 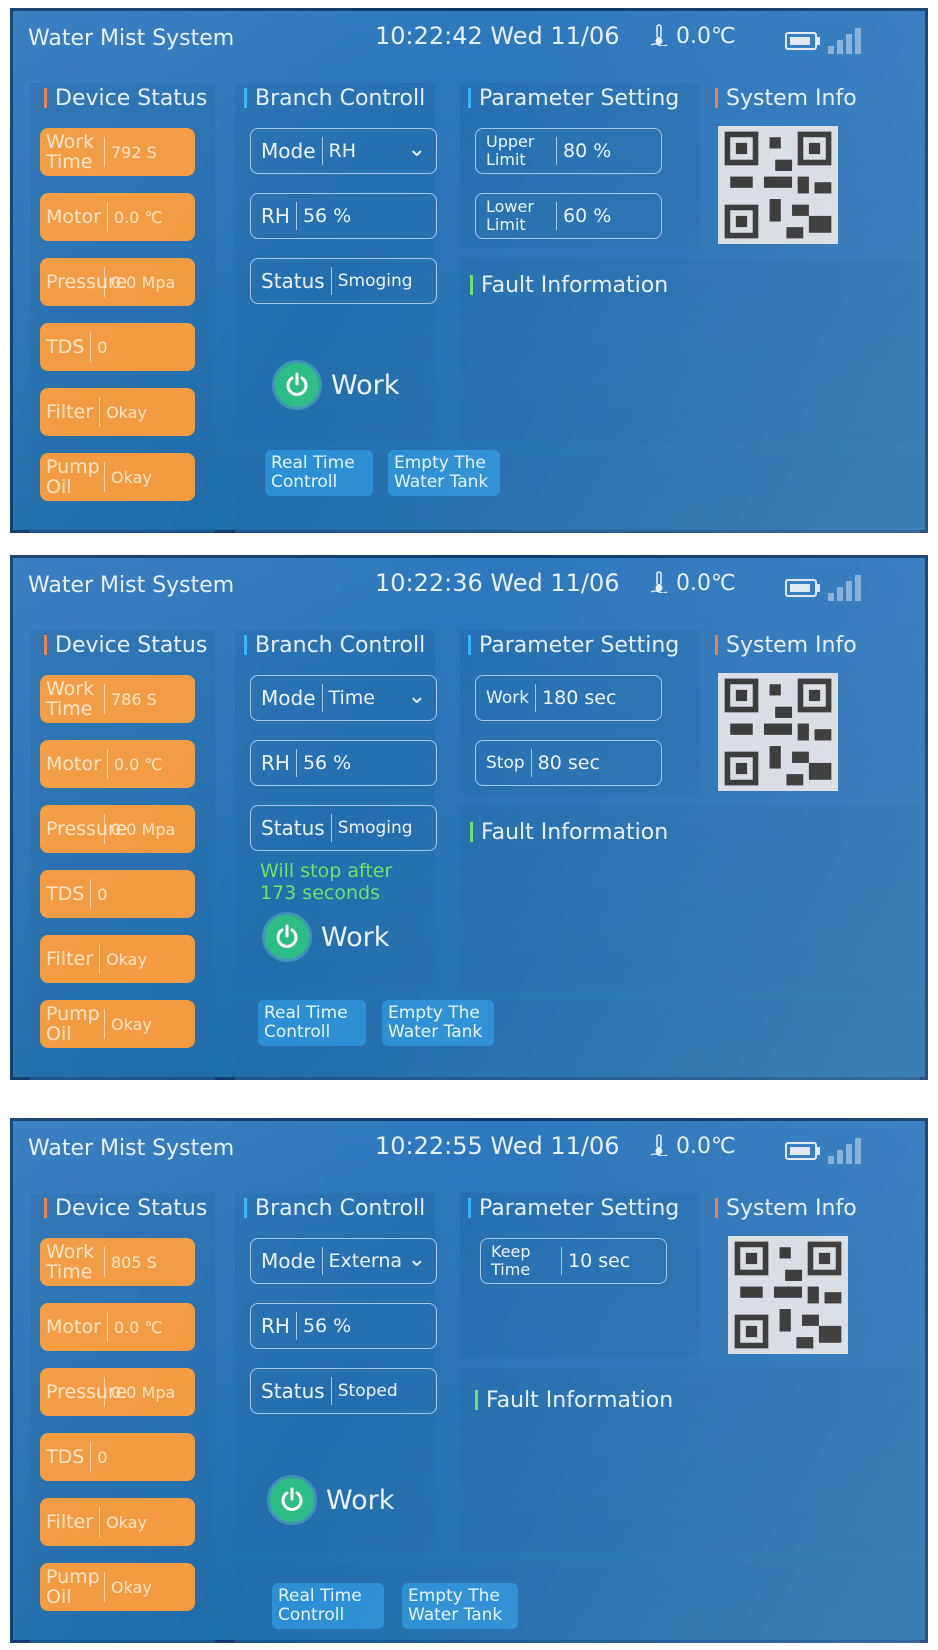 What do you see at coordinates (117, 1262) in the screenshot?
I see `status-work-time: Work Time 805 S` at bounding box center [117, 1262].